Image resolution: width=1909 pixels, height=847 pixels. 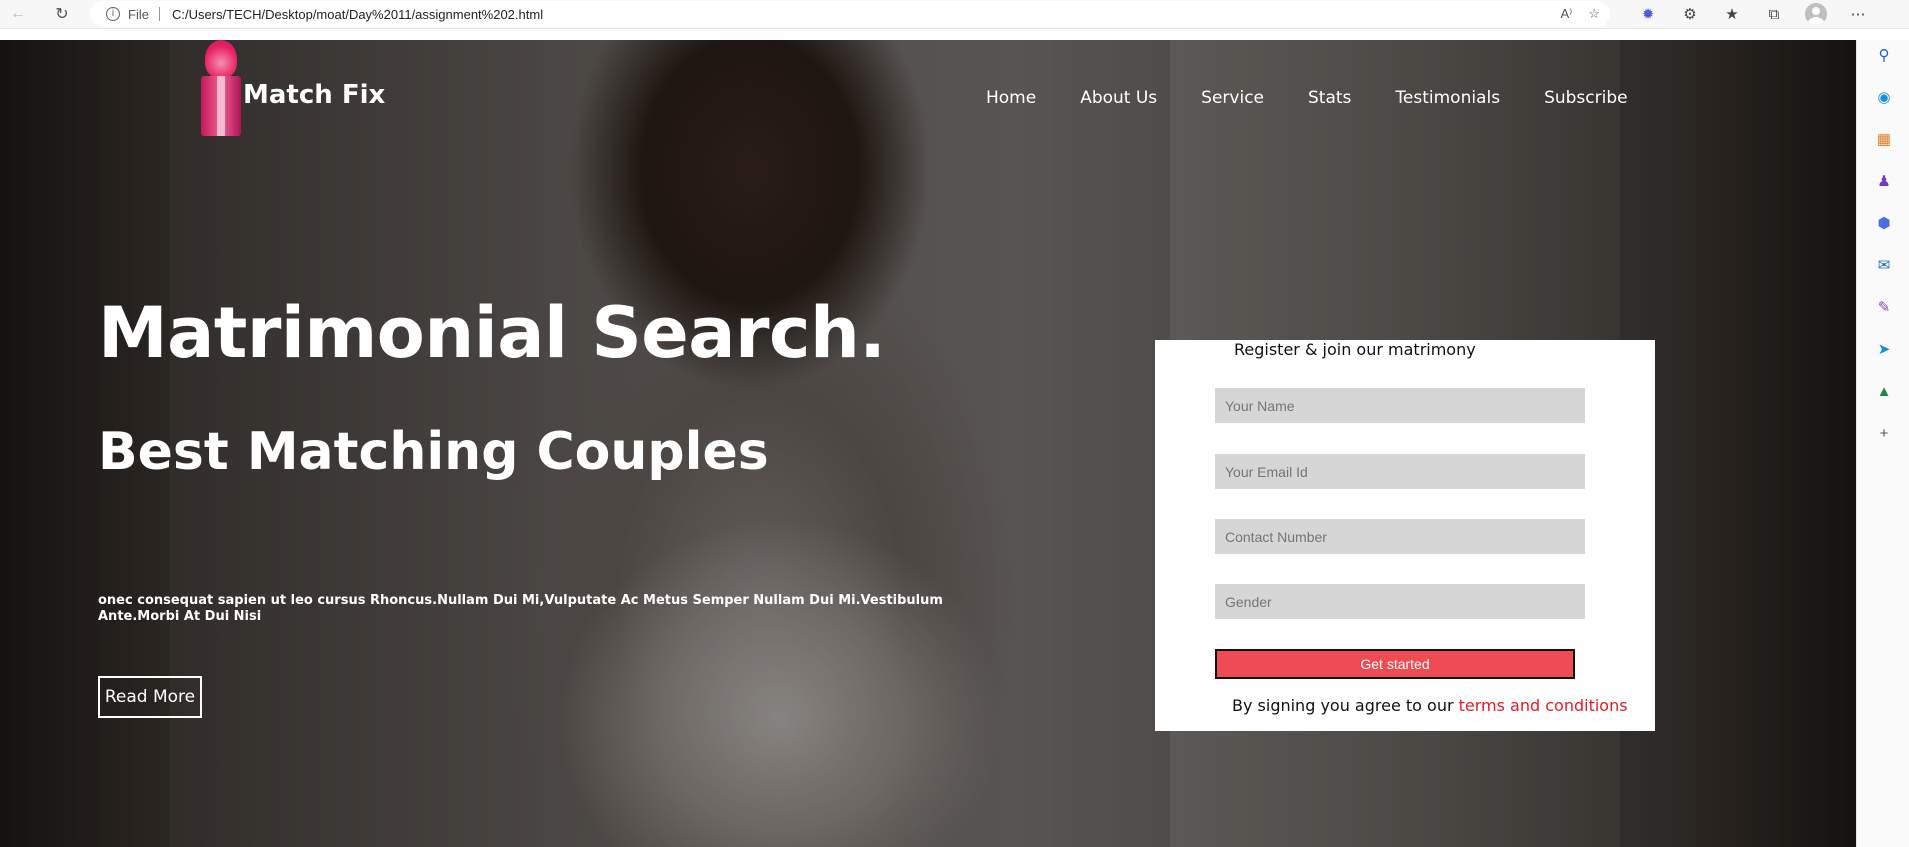 What do you see at coordinates (220, 89) in the screenshot?
I see `gift-logo-icon` at bounding box center [220, 89].